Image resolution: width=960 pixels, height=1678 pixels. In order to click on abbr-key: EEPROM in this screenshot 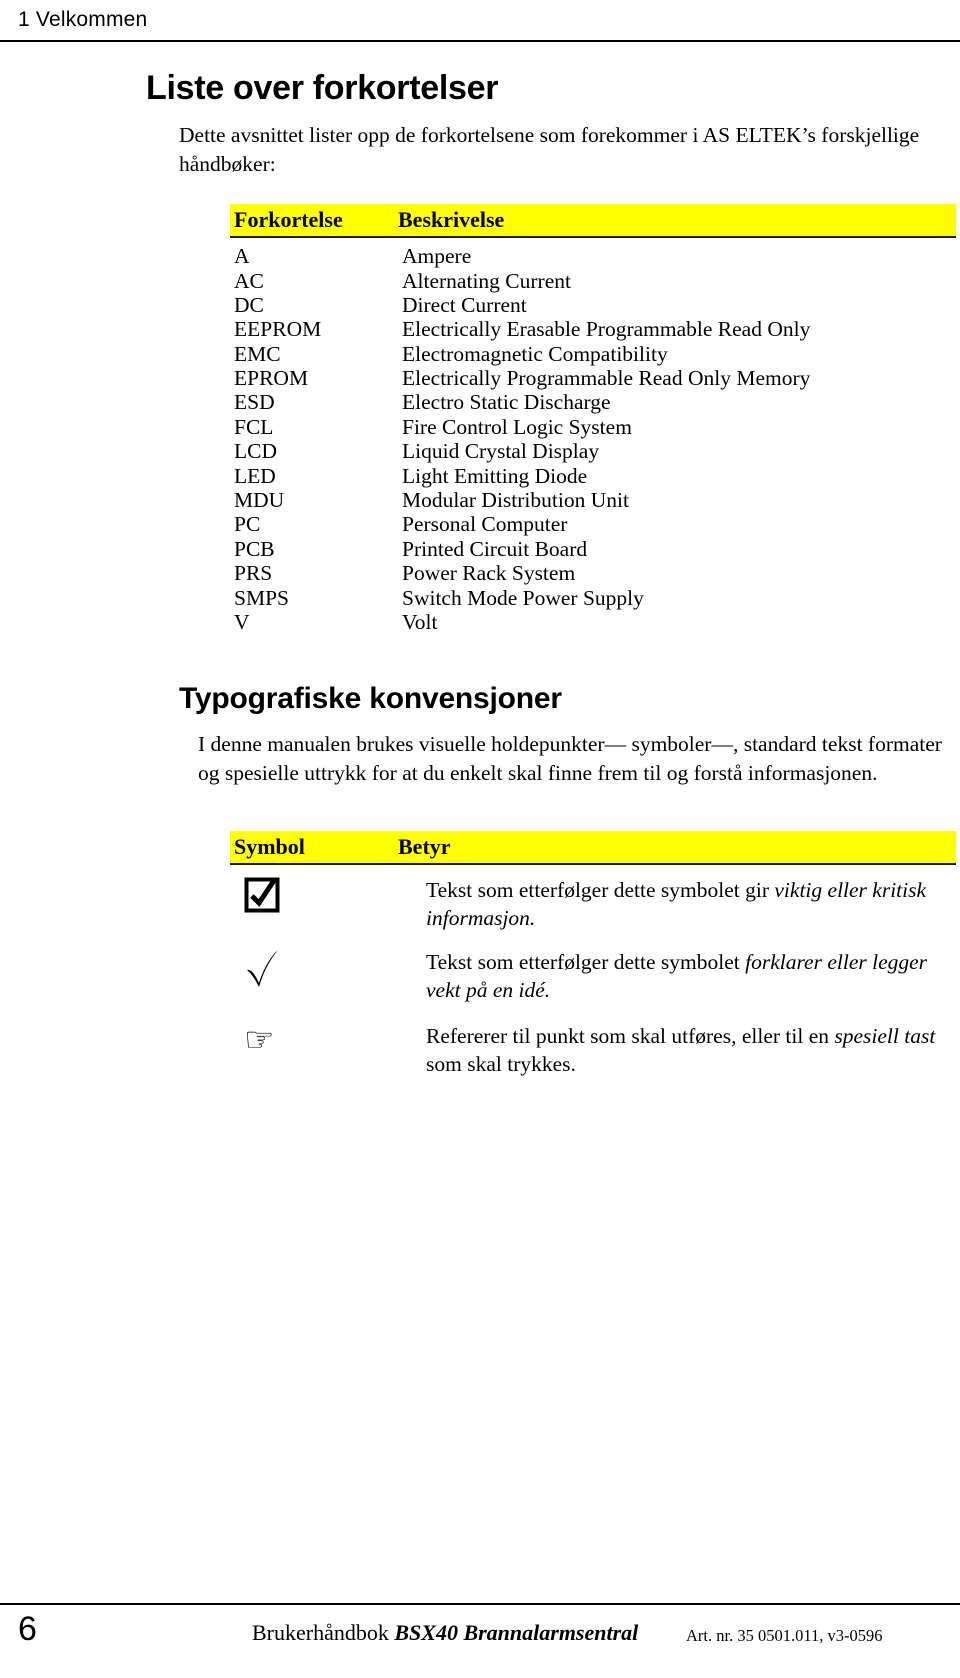, I will do `click(278, 329)`.